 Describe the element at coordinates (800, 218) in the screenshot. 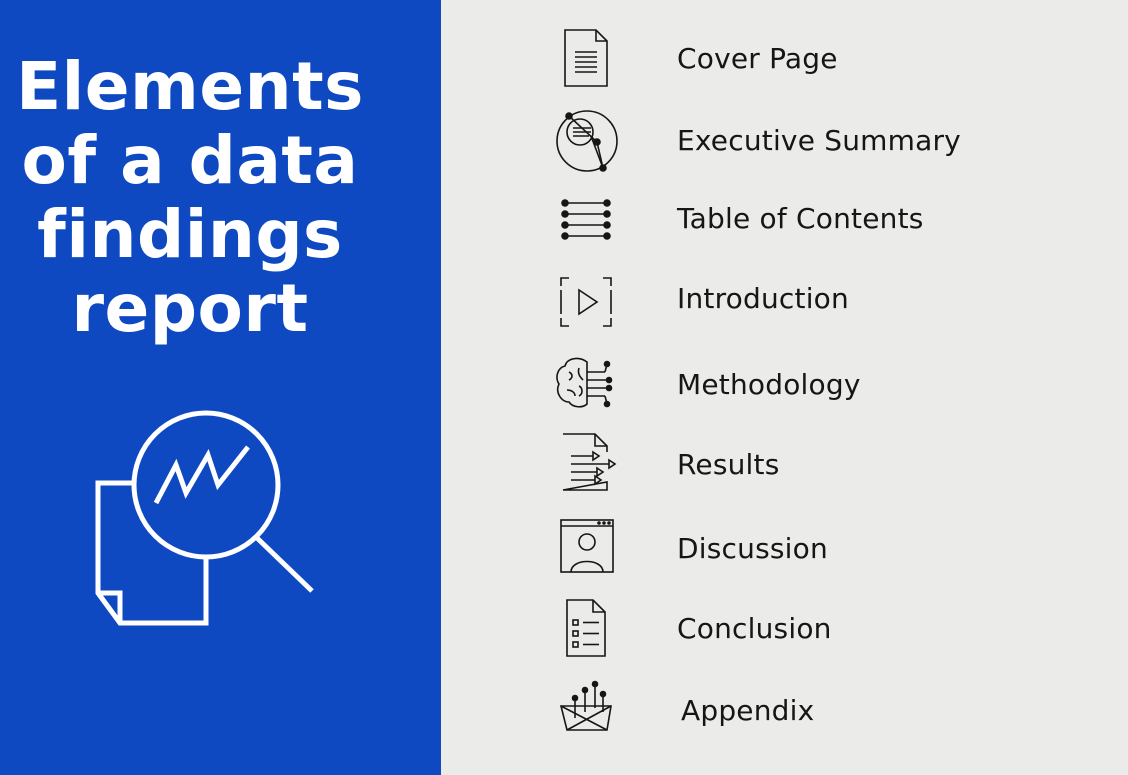

I see `item-label: Table of Contents` at that location.